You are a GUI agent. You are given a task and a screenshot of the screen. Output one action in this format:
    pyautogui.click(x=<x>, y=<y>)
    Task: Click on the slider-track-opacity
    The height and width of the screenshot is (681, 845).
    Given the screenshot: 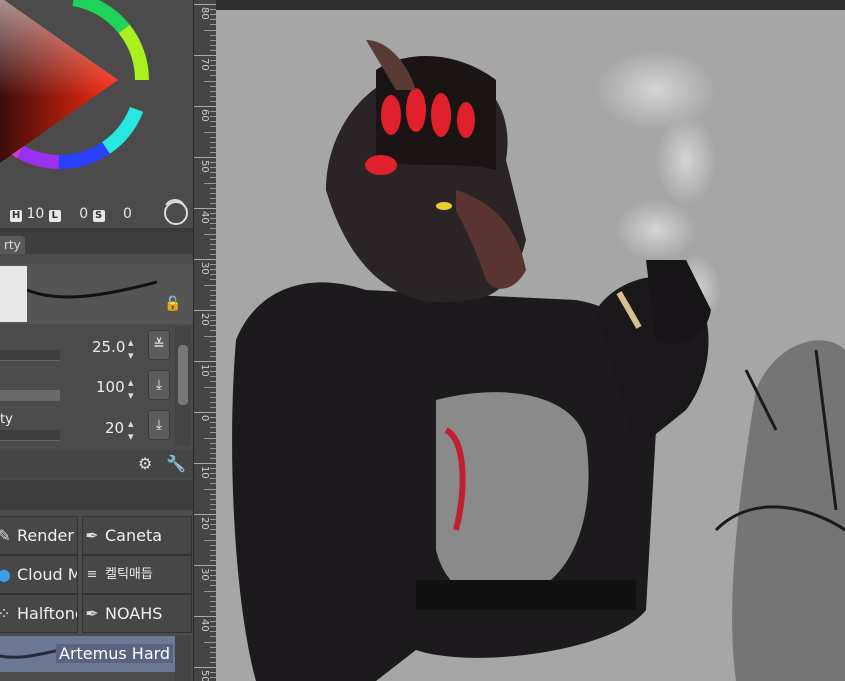 What is the action you would take?
    pyautogui.click(x=30, y=395)
    